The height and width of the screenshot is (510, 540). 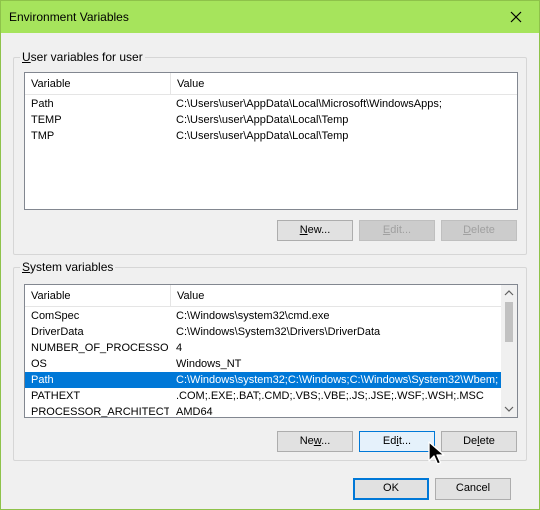 I want to click on variable-name: OS, so click(x=39, y=364).